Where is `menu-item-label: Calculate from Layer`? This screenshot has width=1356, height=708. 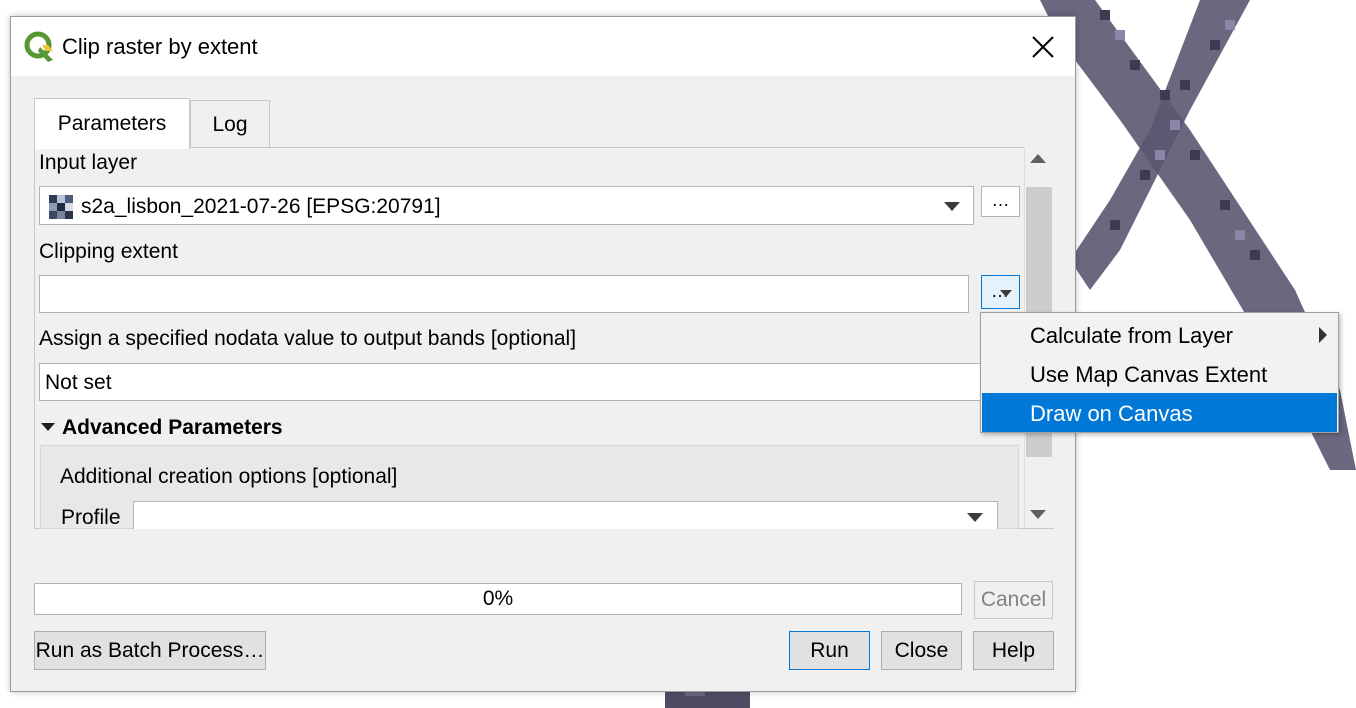
menu-item-label: Calculate from Layer is located at coordinates (1131, 335).